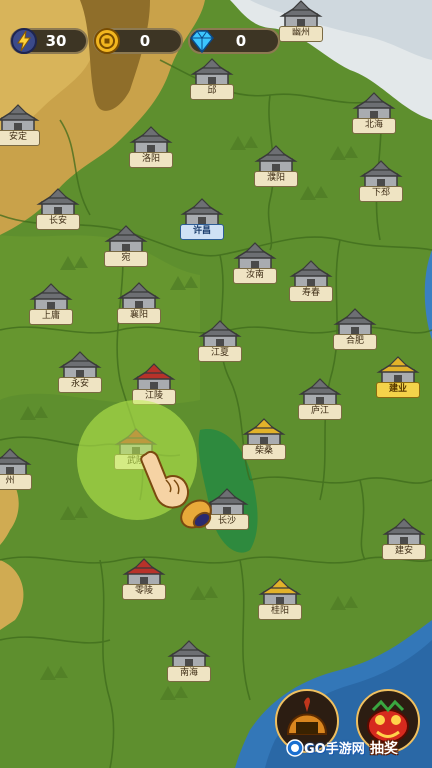 This screenshot has height=768, width=432. I want to click on city-label: 邱, so click(212, 92).